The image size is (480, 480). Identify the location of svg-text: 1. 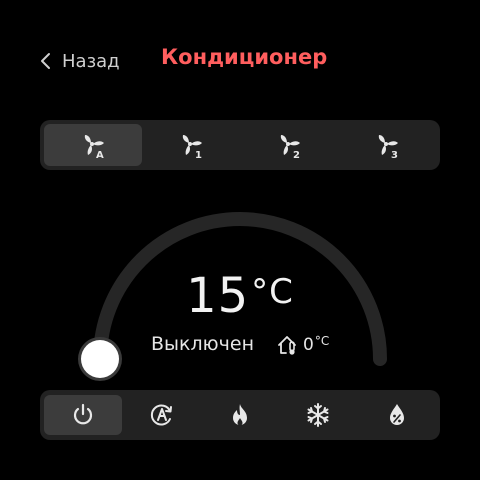
(198, 155).